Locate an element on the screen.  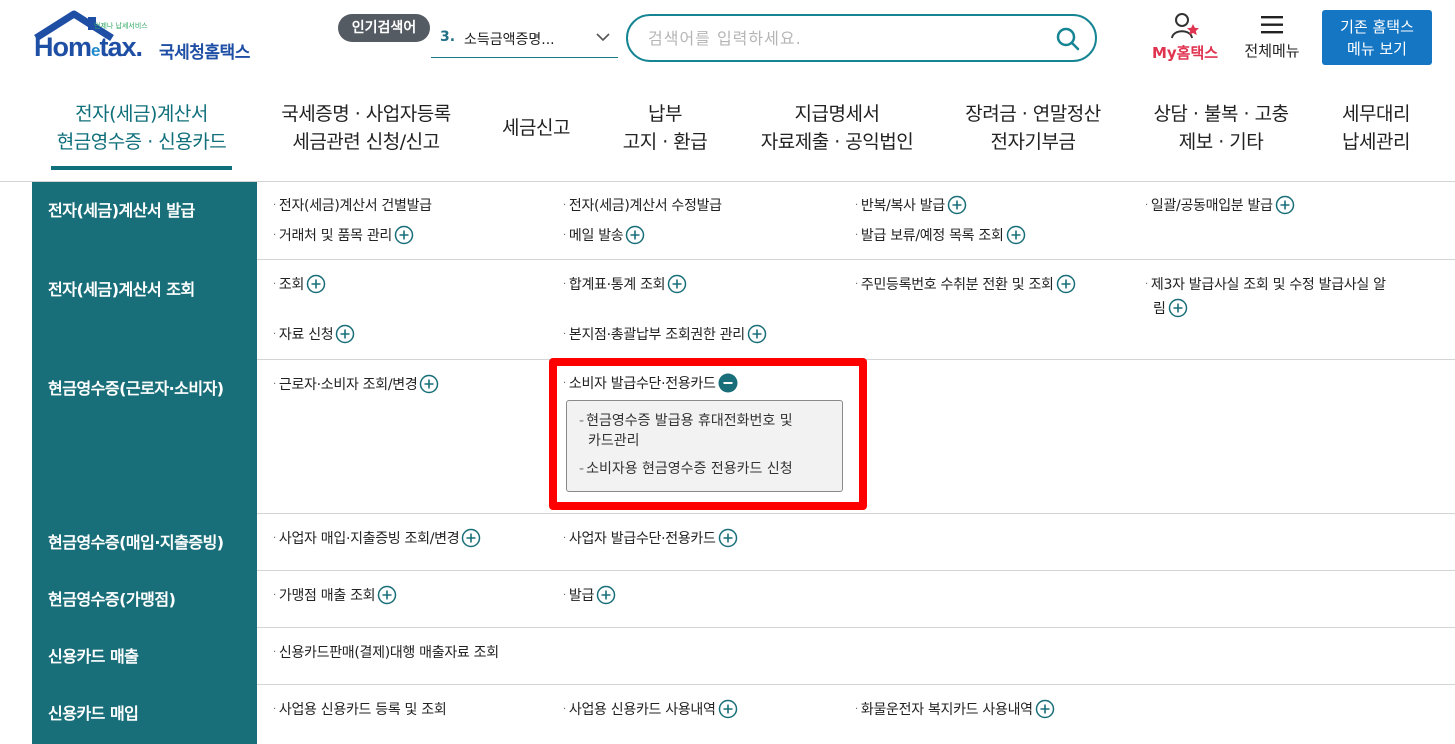
submenu-link: - 현금영수증 발급용 휴대전화번호 및 is located at coordinates (706, 421).